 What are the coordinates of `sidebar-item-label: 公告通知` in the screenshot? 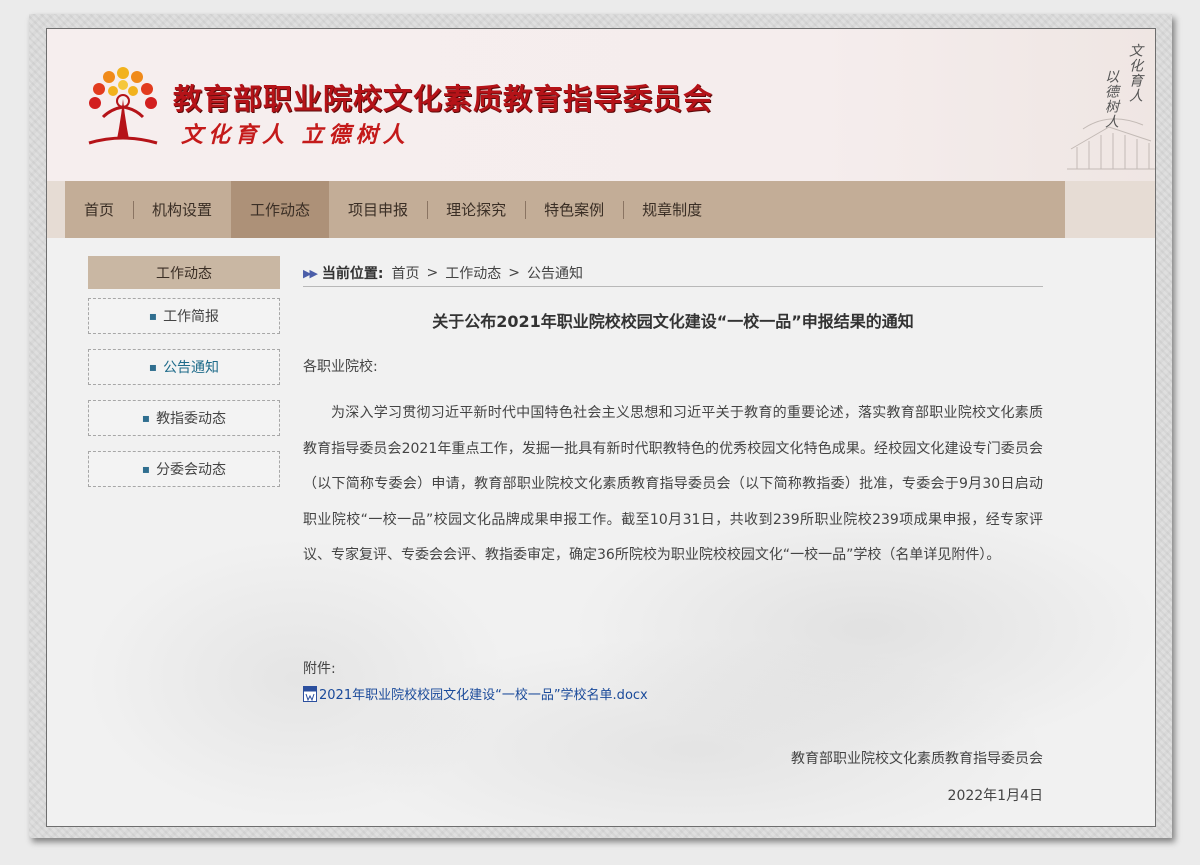 It's located at (191, 368).